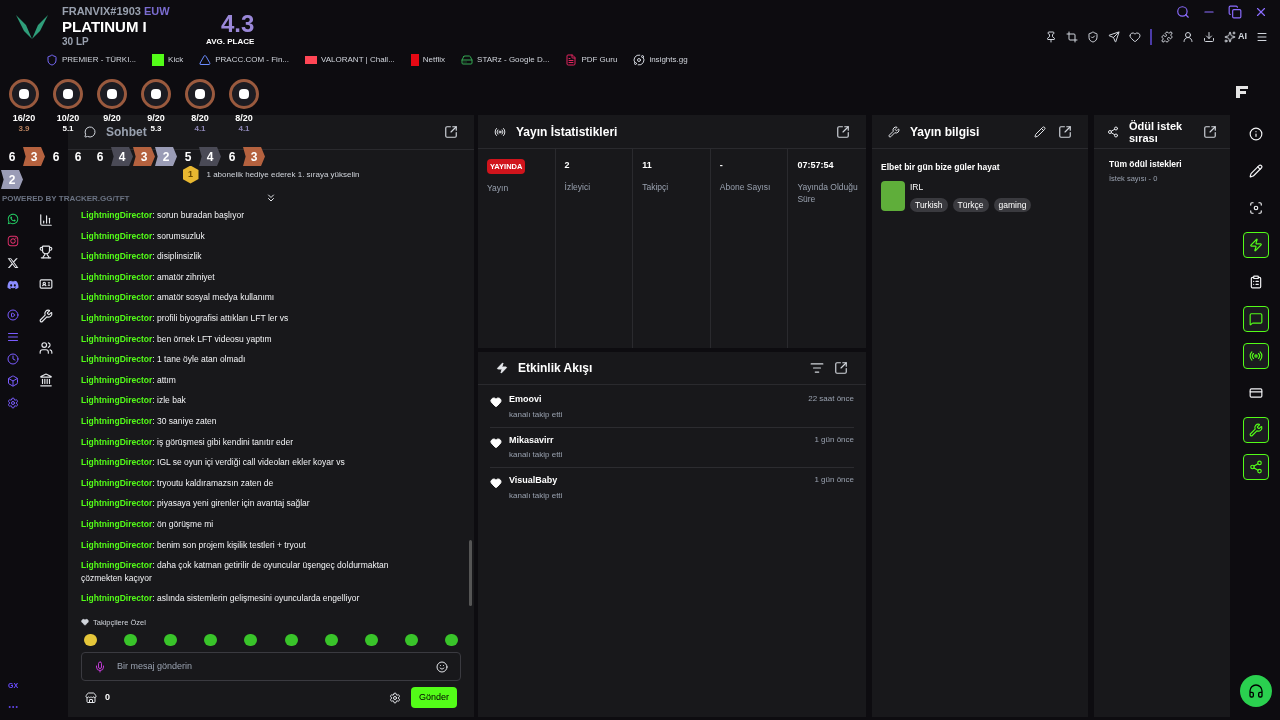  What do you see at coordinates (470, 573) in the screenshot?
I see `scrollbar-thumb` at bounding box center [470, 573].